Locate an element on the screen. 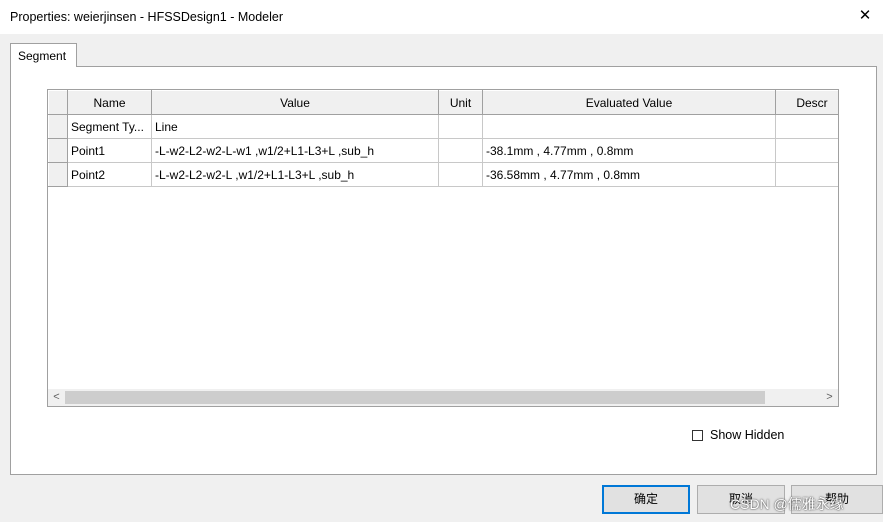  scroll-left-icon: < is located at coordinates (56, 397).